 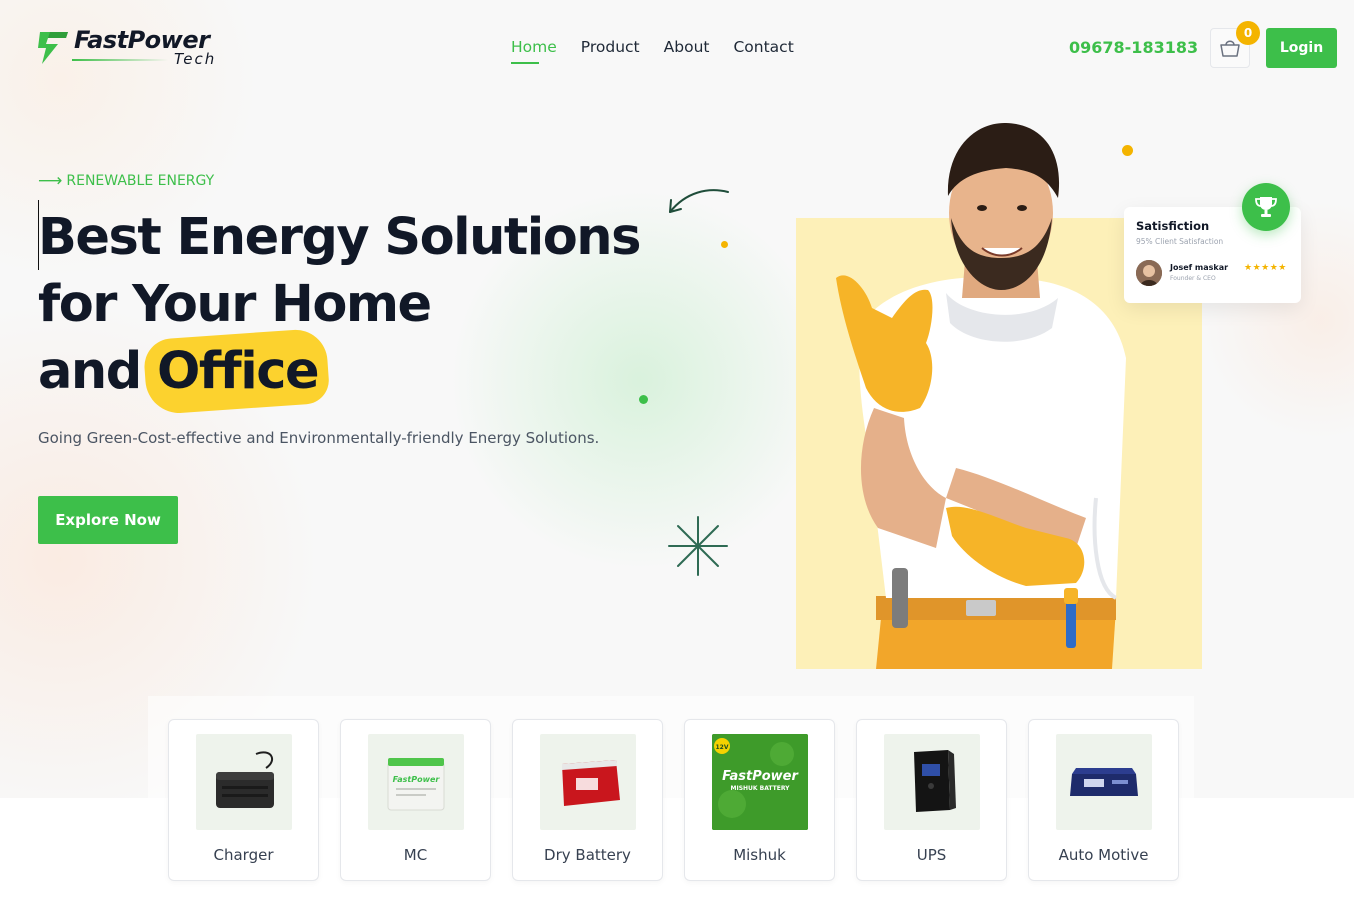 I want to click on bolt-logo-icon, so click(x=53, y=48).